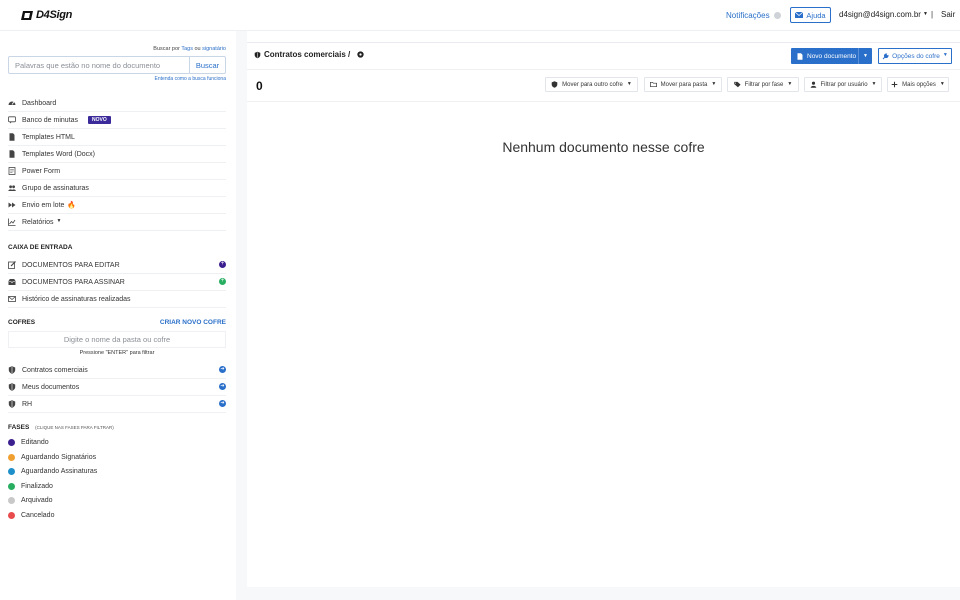 This screenshot has height=600, width=960. I want to click on dashboard-icon, so click(12, 103).